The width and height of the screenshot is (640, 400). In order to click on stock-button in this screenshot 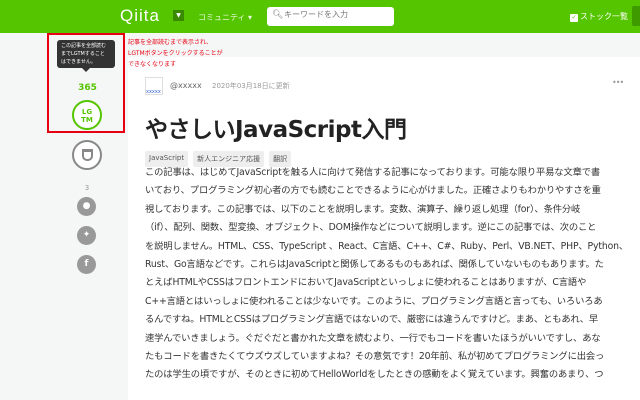, I will do `click(87, 155)`.